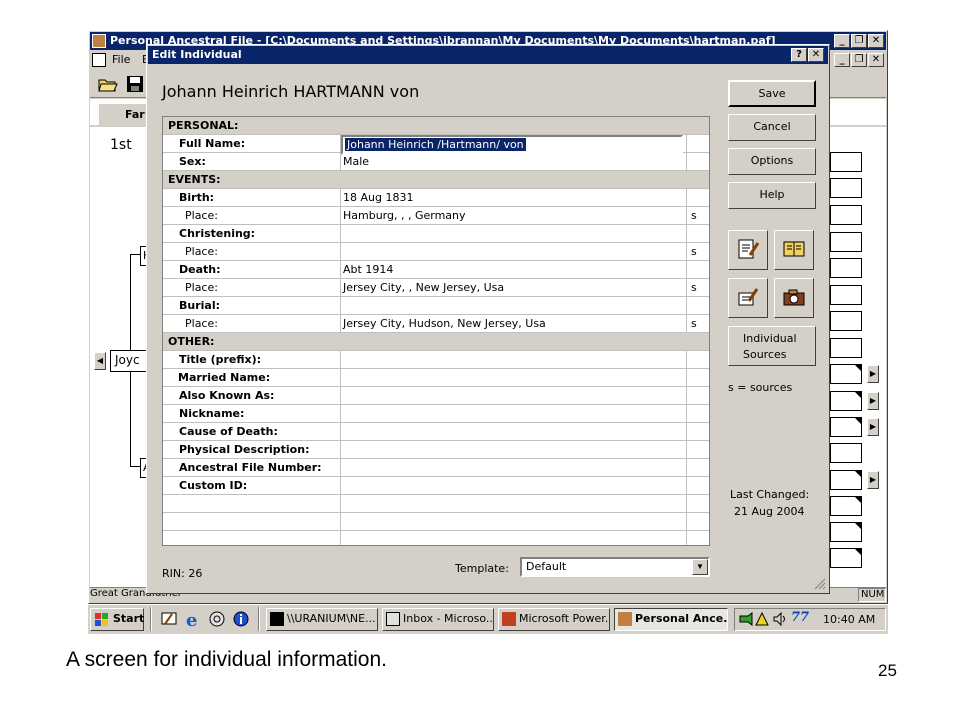 This screenshot has width=960, height=720. I want to click on row-birth: Birth: 18 Aug 1831, so click(436, 198).